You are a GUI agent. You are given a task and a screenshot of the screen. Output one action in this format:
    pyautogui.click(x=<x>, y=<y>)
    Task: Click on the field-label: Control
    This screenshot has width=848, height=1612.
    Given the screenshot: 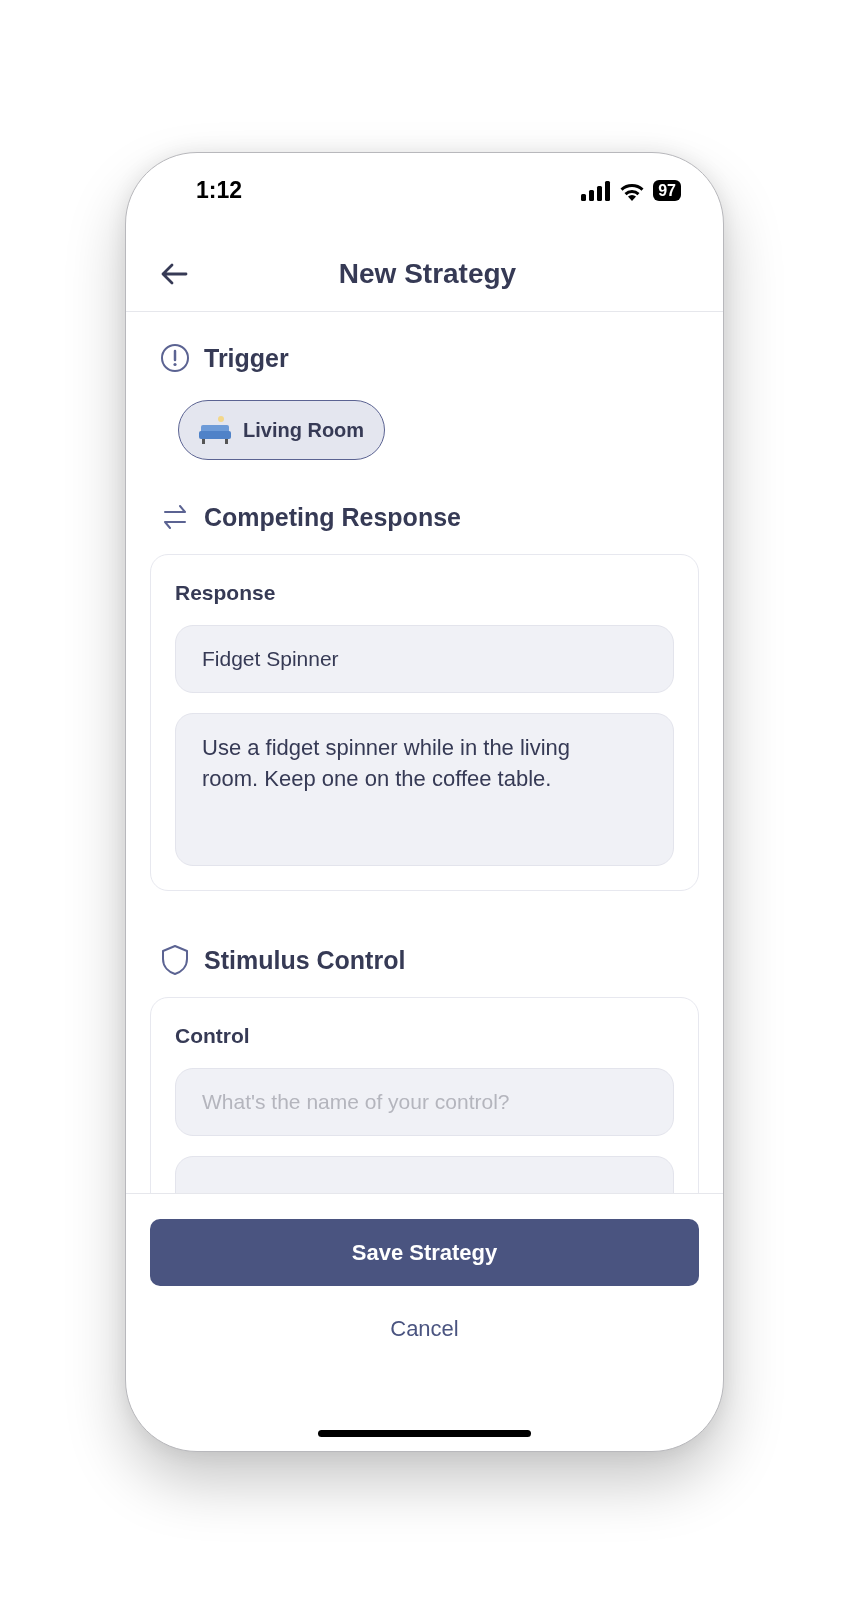 What is the action you would take?
    pyautogui.click(x=213, y=1036)
    